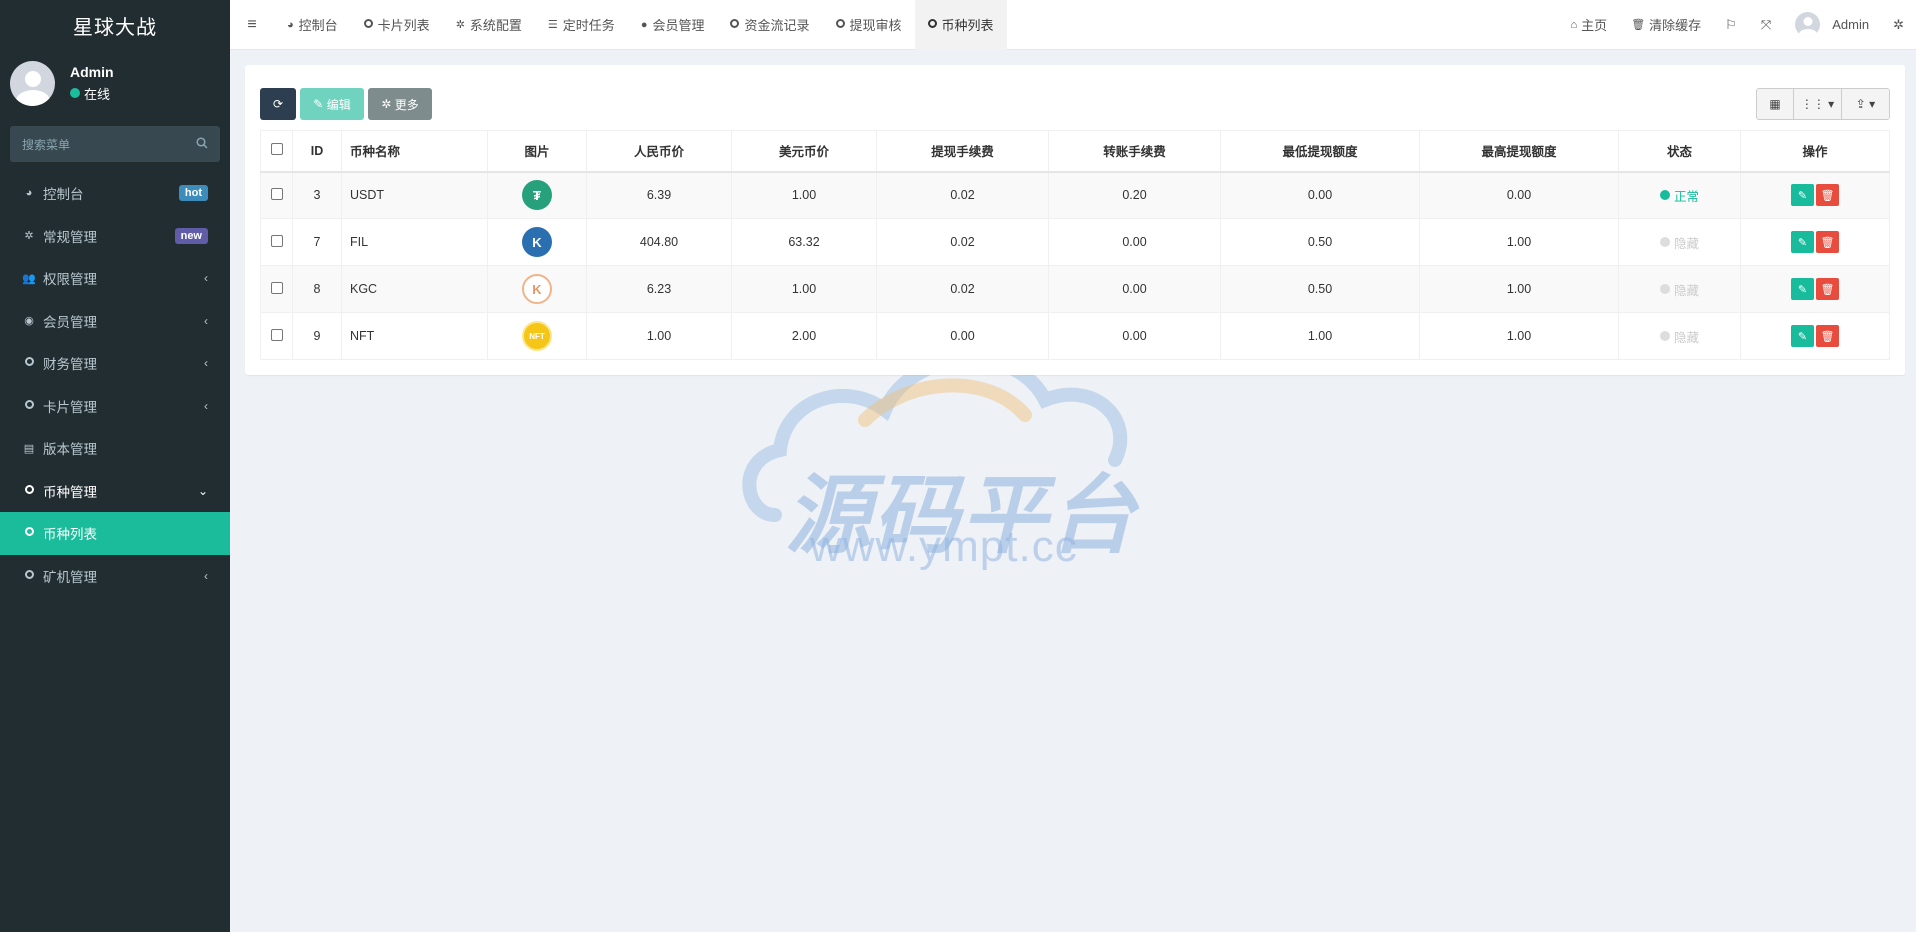 The height and width of the screenshot is (932, 1916). I want to click on new-badge: new, so click(191, 235).